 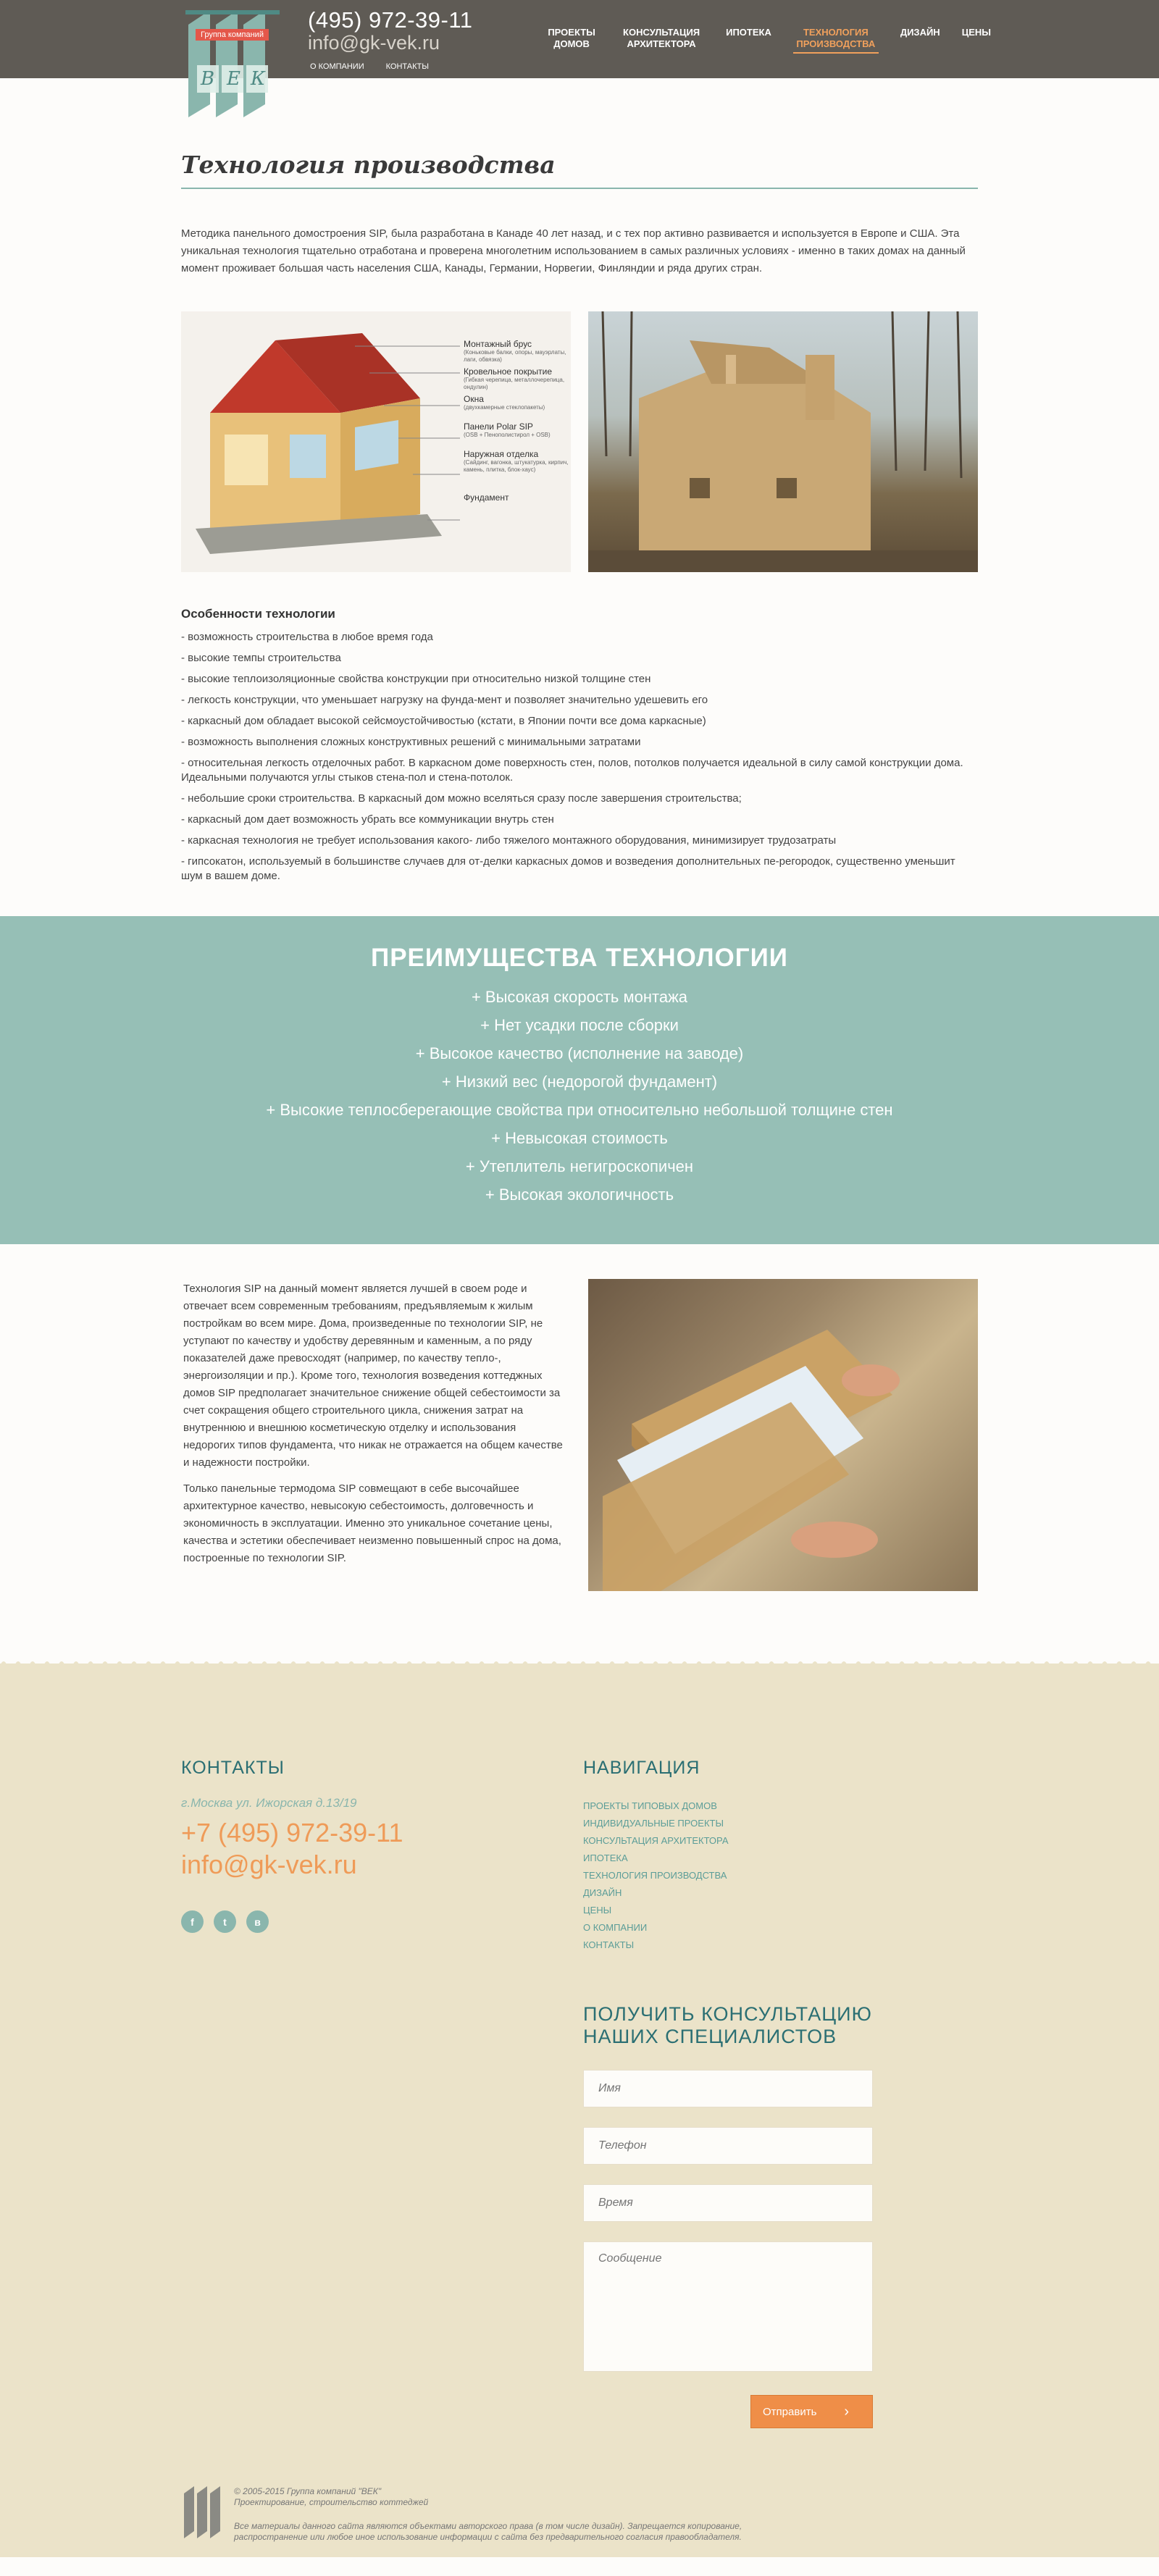 I want to click on feature-item: - высокие темпы строительства, so click(x=261, y=658).